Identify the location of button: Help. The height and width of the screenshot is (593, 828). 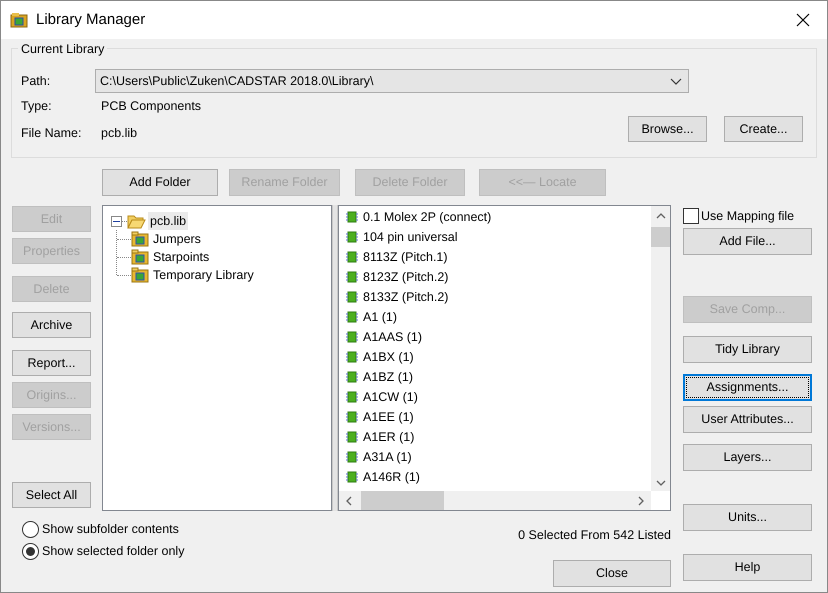
(747, 567).